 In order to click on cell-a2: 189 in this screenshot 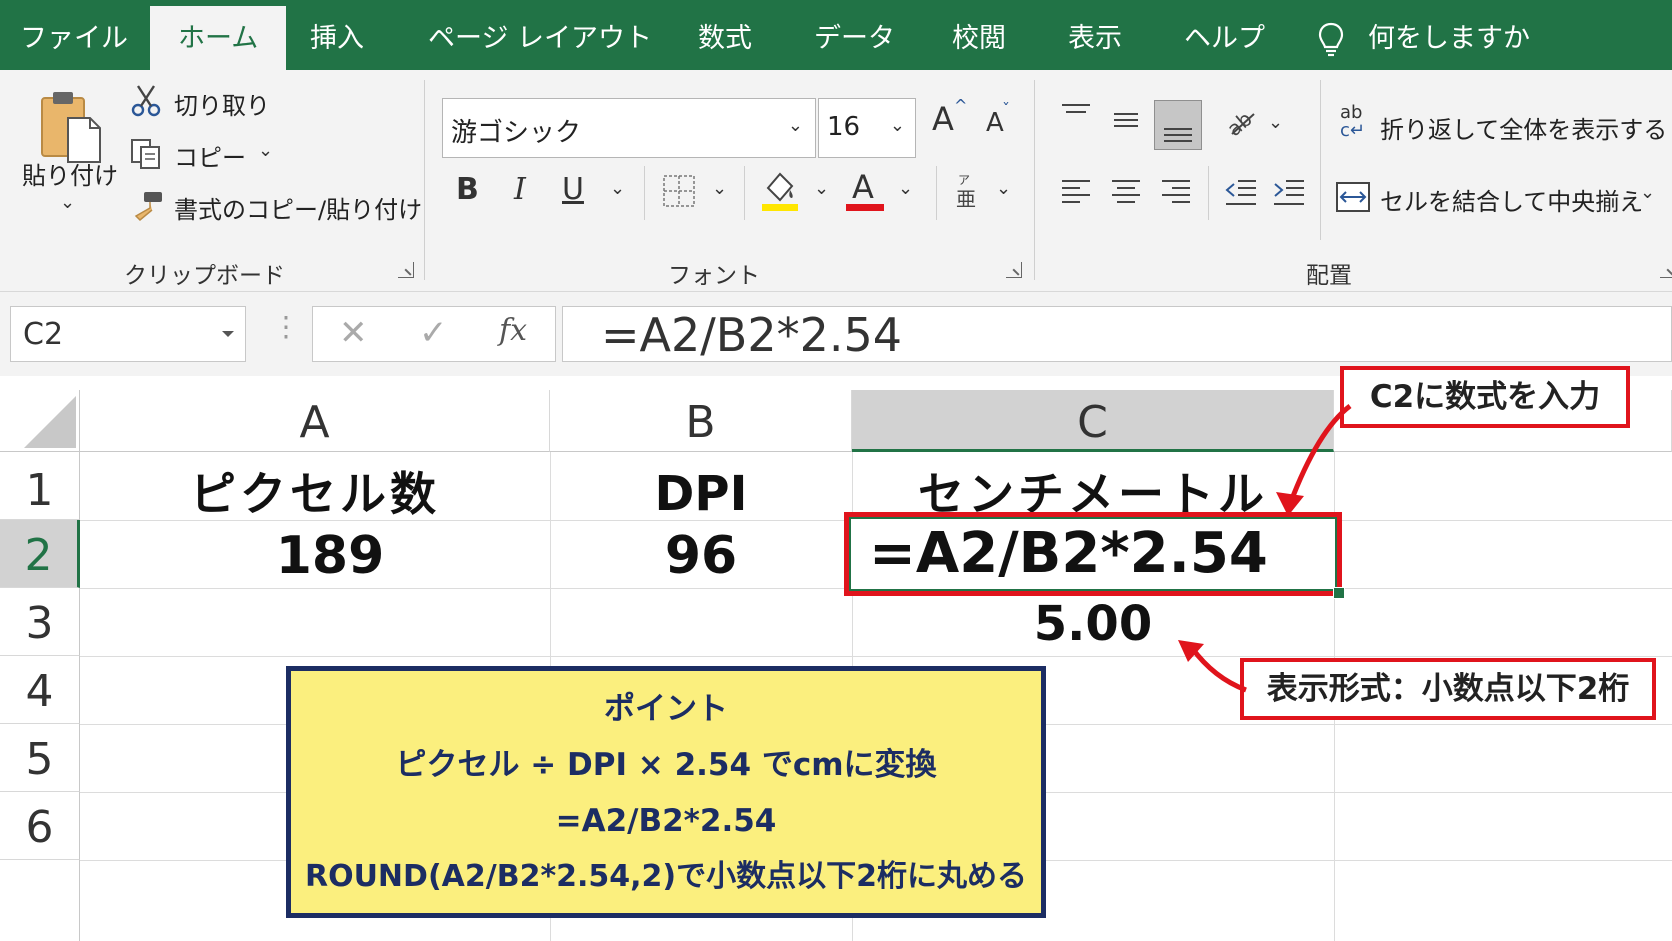, I will do `click(330, 554)`.